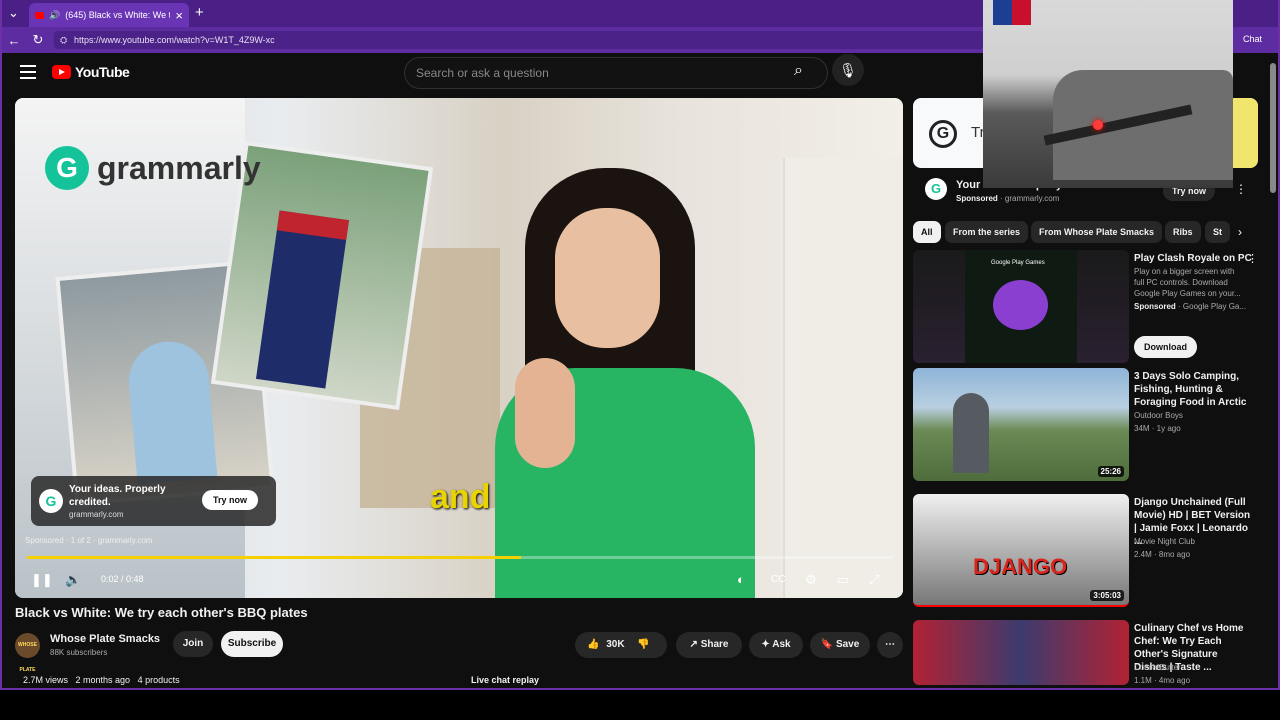 The width and height of the screenshot is (1280, 720). I want to click on reload-icon: ↻, so click(38, 40).